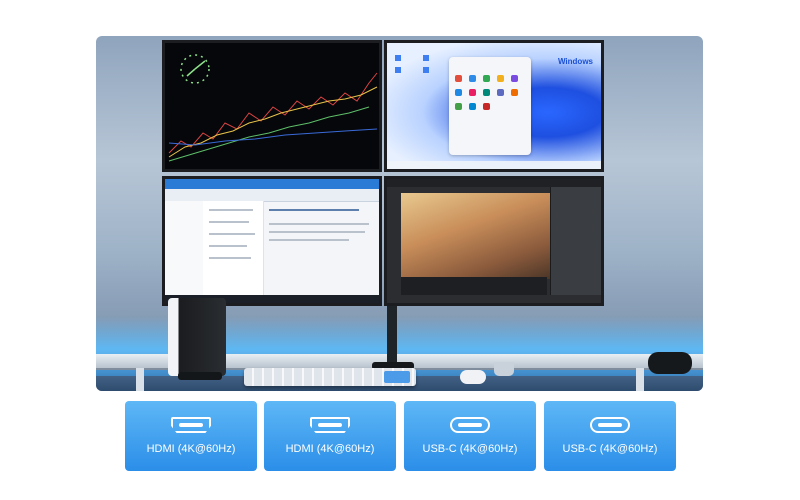  What do you see at coordinates (184, 248) in the screenshot?
I see `email-folder-pane` at bounding box center [184, 248].